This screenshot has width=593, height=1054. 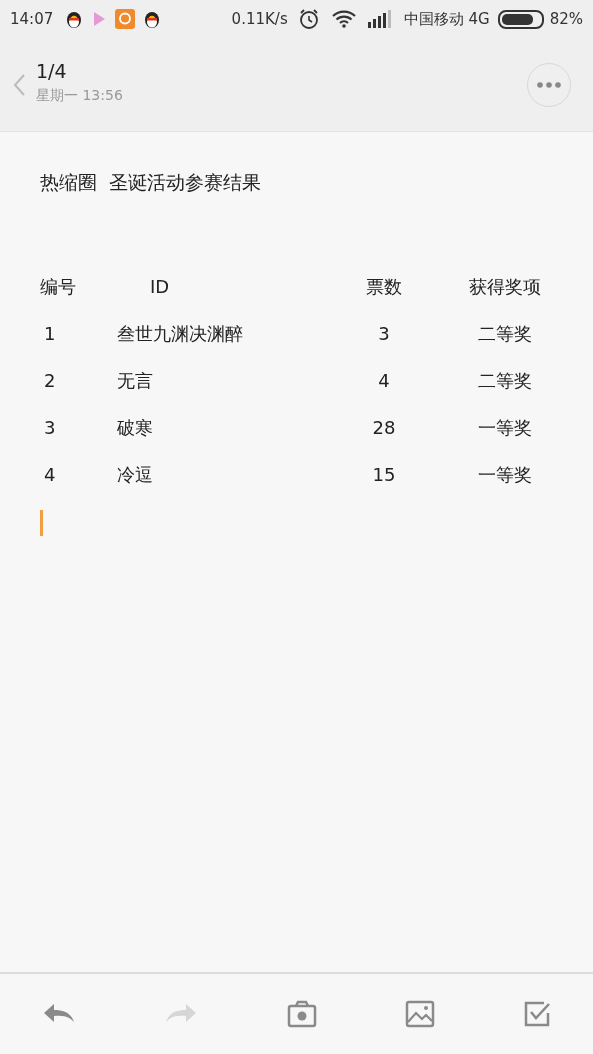 I want to click on camera-icon, so click(x=301, y=1014).